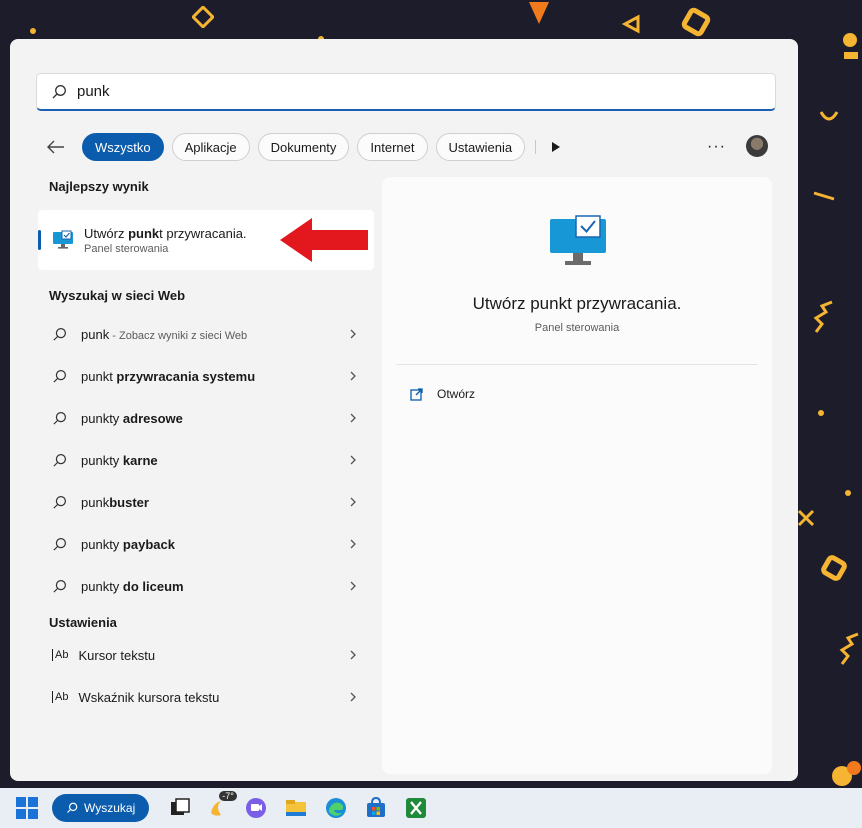 Image resolution: width=862 pixels, height=828 pixels. I want to click on filter-separator, so click(536, 147).